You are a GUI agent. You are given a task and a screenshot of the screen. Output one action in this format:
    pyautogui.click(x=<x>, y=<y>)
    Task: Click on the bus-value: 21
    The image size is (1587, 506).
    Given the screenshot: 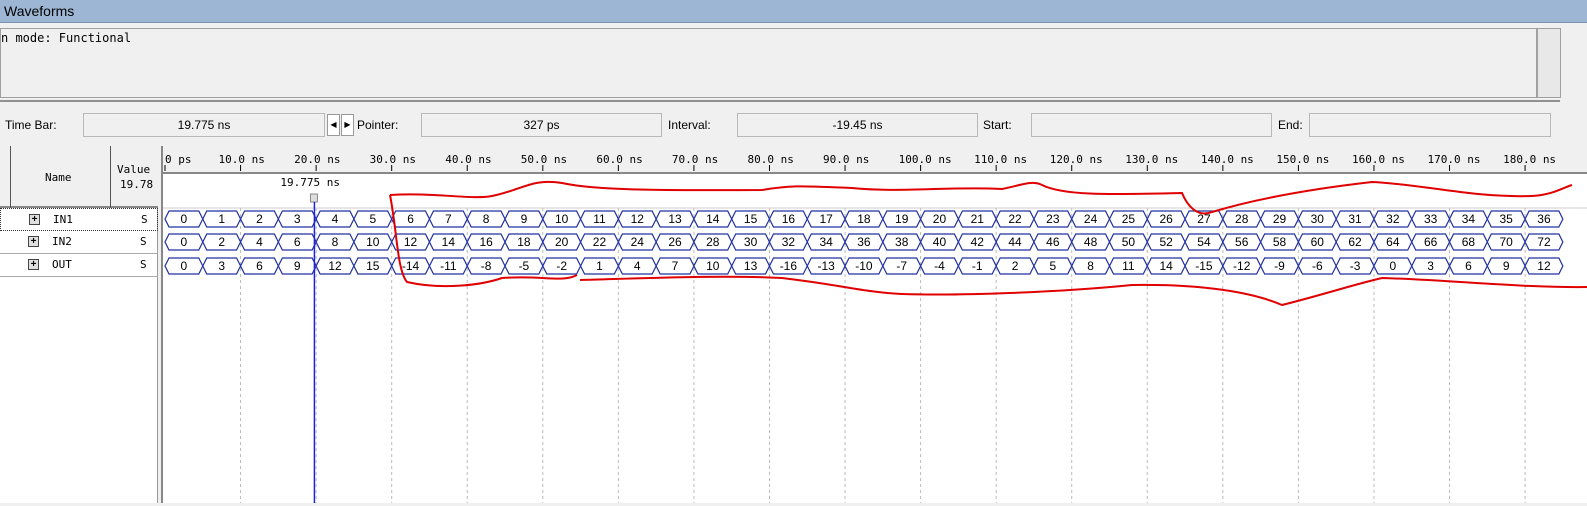 What is the action you would take?
    pyautogui.click(x=978, y=219)
    